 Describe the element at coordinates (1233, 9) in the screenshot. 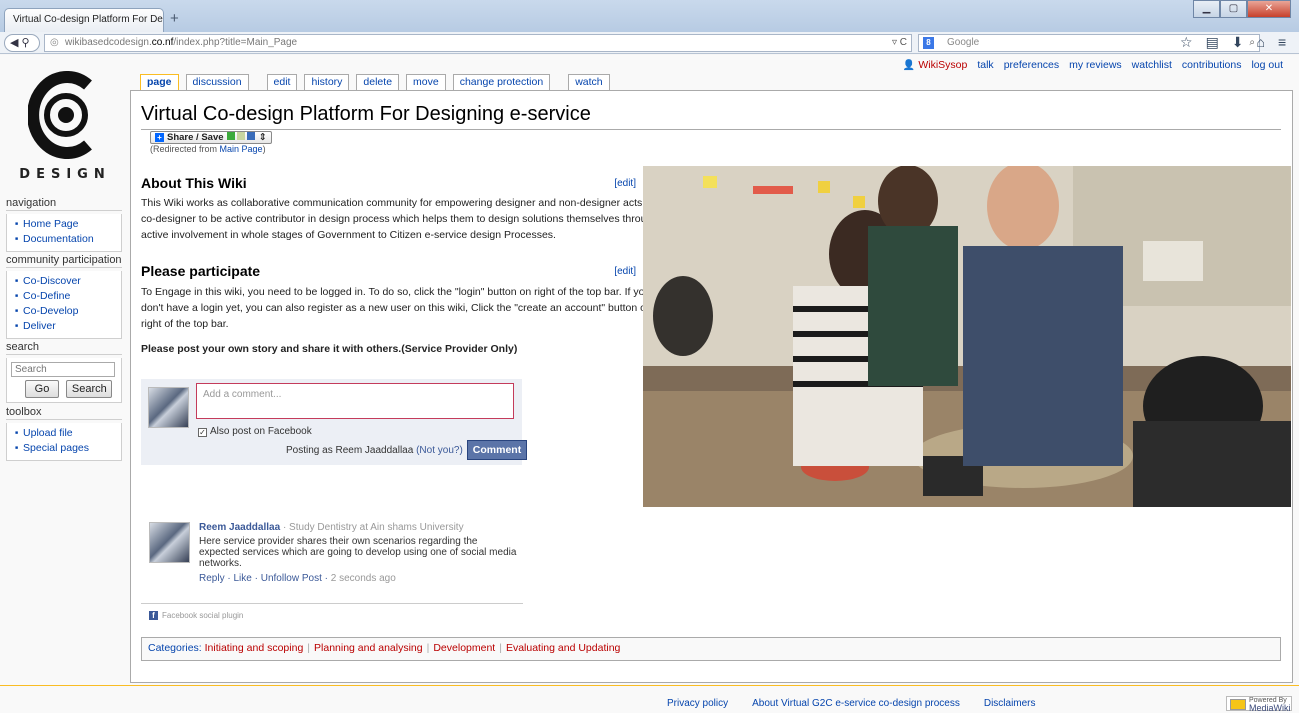

I see `maximize-button: ▢` at that location.